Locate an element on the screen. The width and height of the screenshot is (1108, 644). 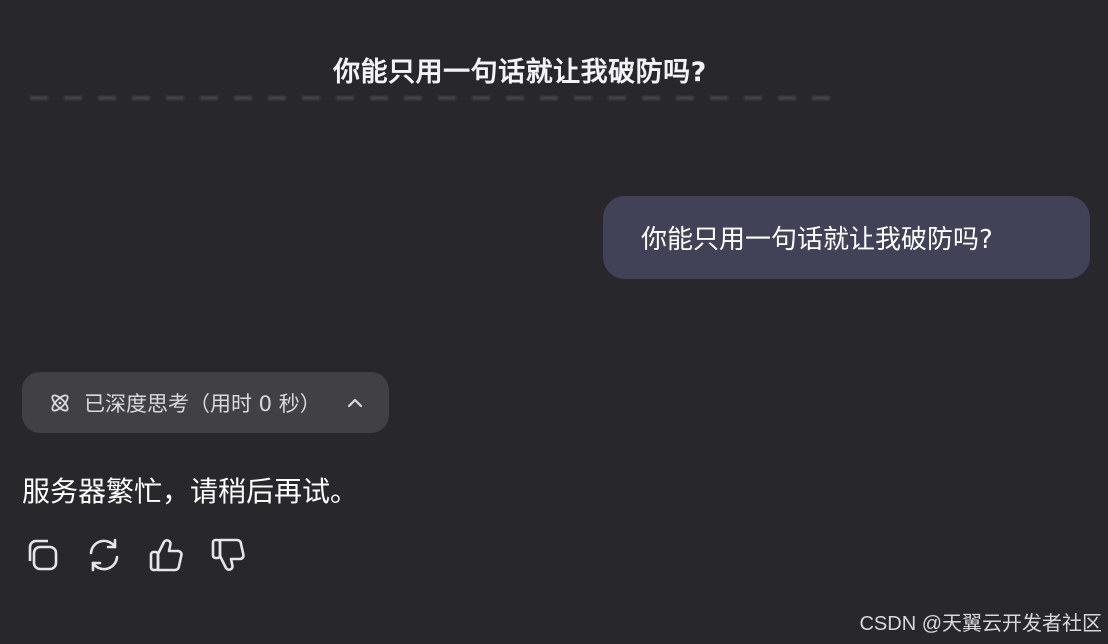
atom-icon is located at coordinates (60, 403).